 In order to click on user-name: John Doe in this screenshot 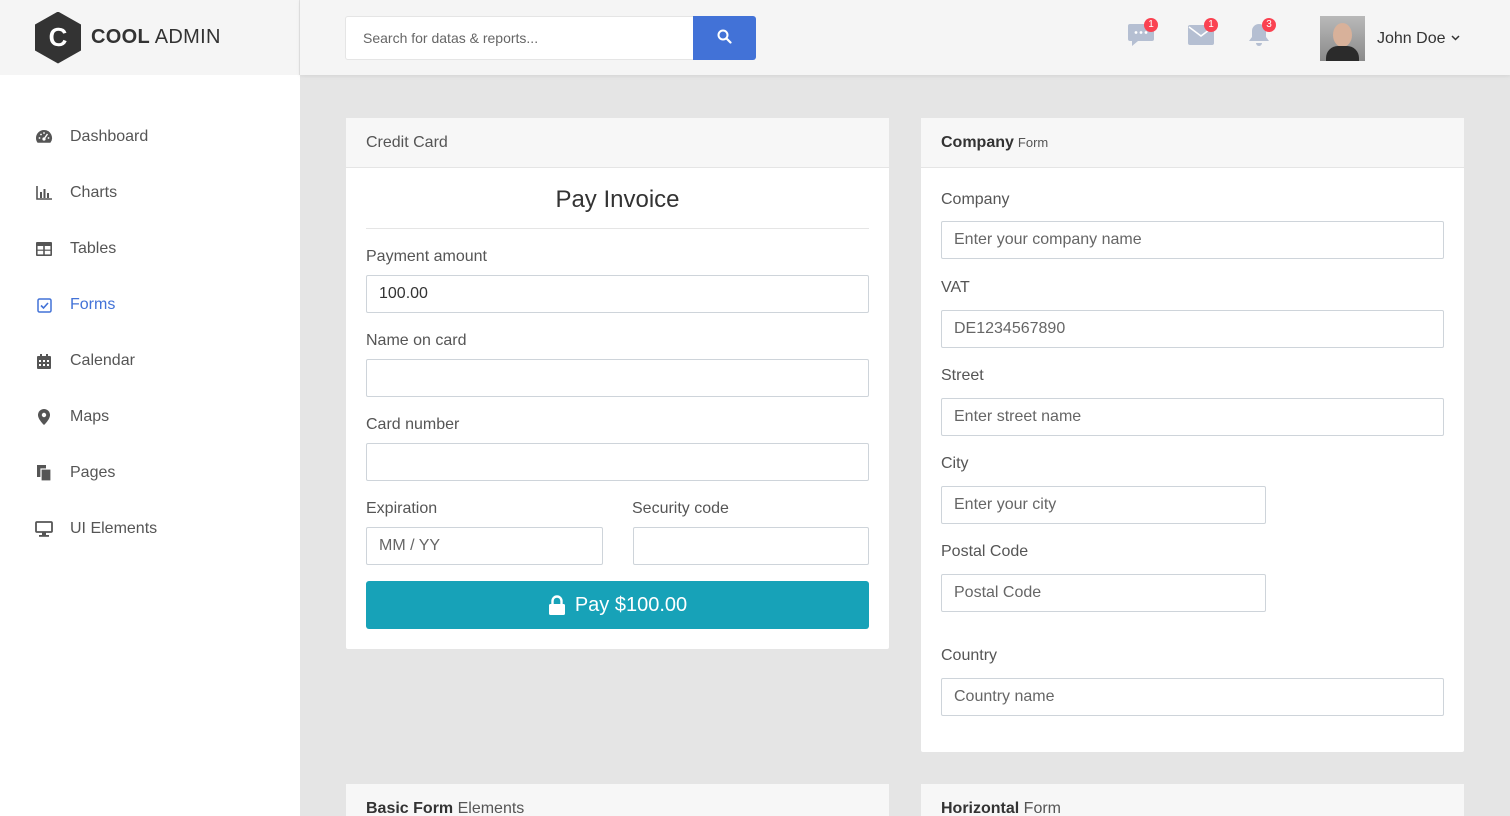, I will do `click(1411, 38)`.